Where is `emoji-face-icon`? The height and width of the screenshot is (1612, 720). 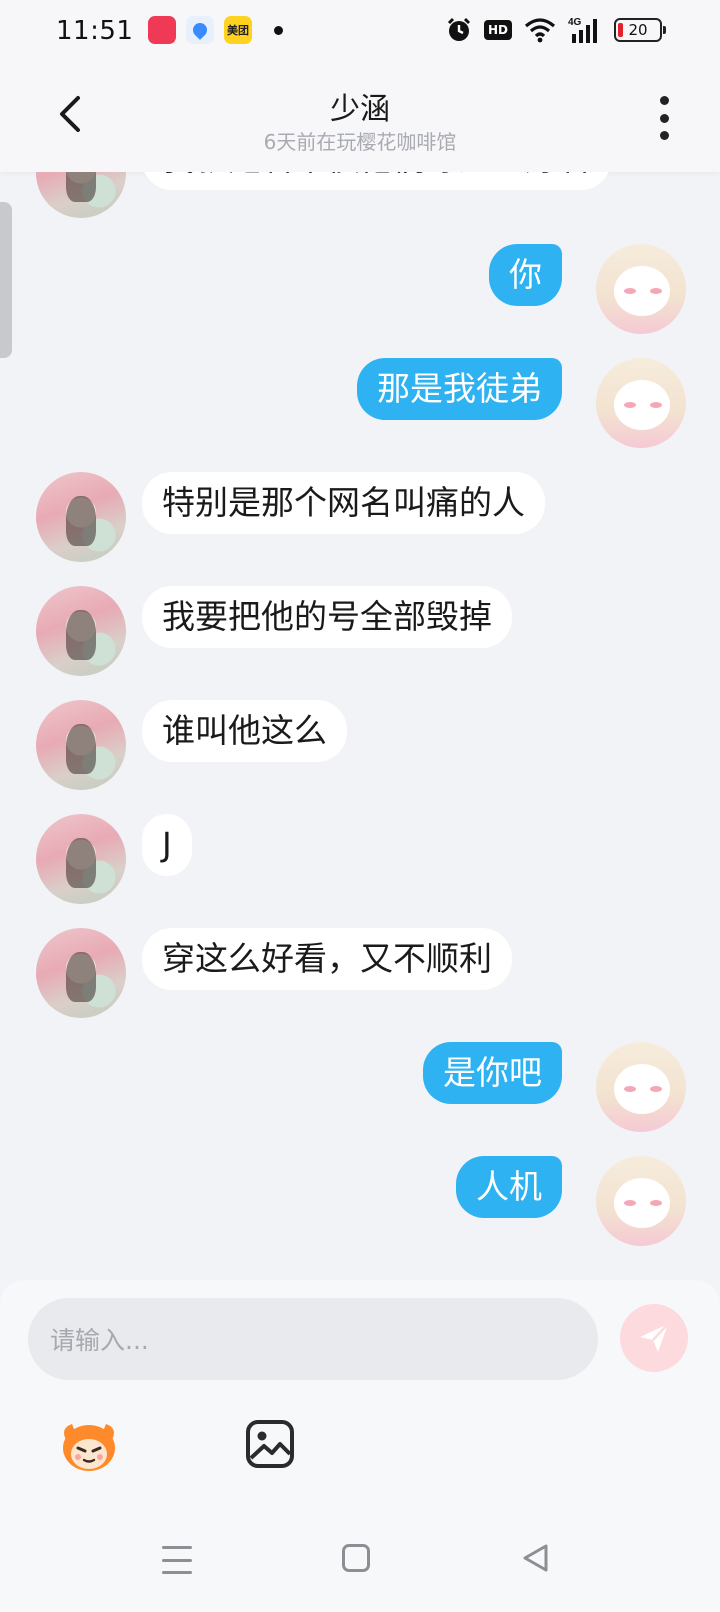 emoji-face-icon is located at coordinates (89, 1447).